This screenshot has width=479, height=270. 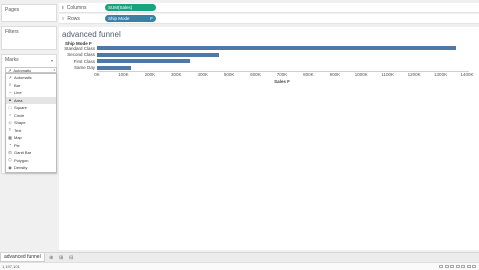 I want to click on square-icon: □, so click(x=10, y=107).